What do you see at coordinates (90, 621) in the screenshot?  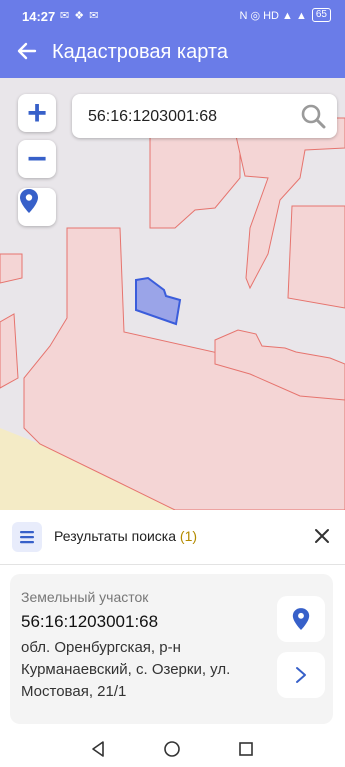 I see `result-cadastral-number: 56:16:1203001:68` at bounding box center [90, 621].